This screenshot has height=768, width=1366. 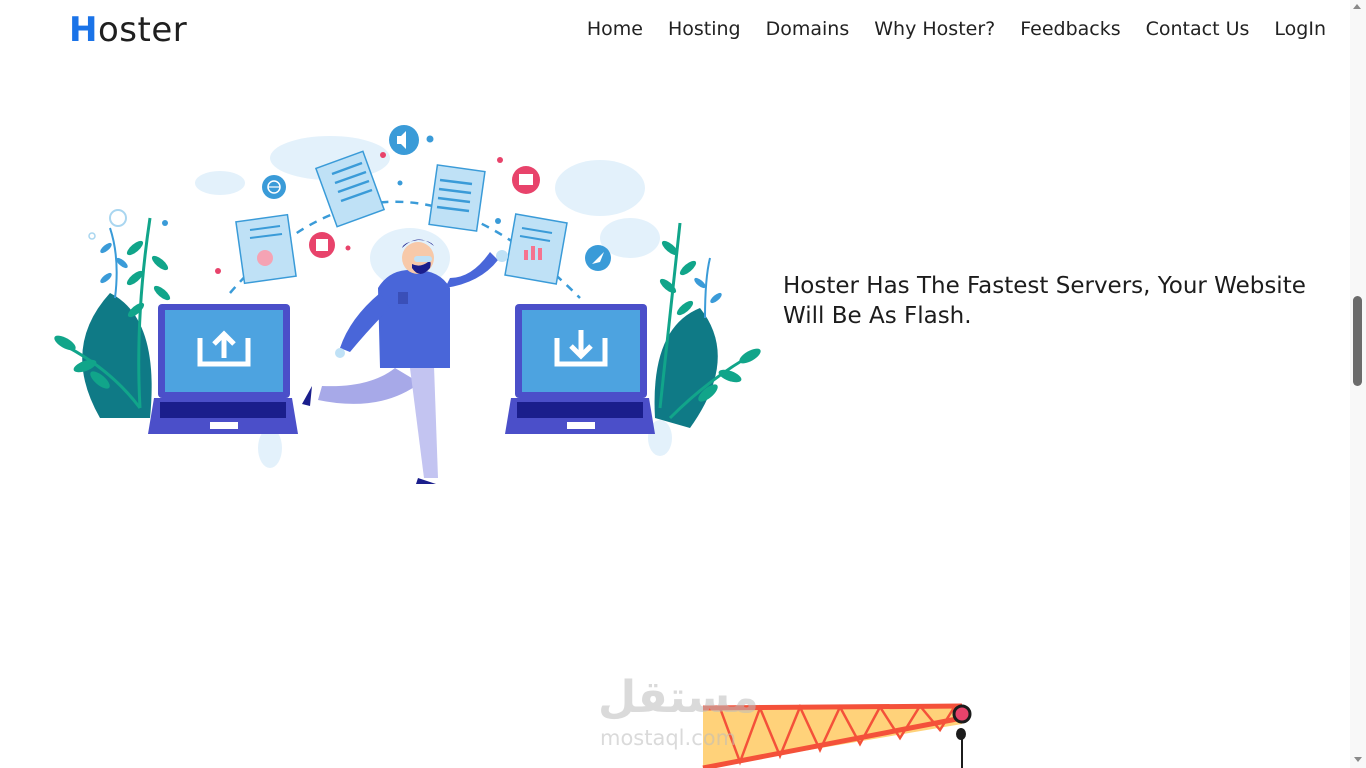 What do you see at coordinates (112, 313) in the screenshot?
I see `left-plants` at bounding box center [112, 313].